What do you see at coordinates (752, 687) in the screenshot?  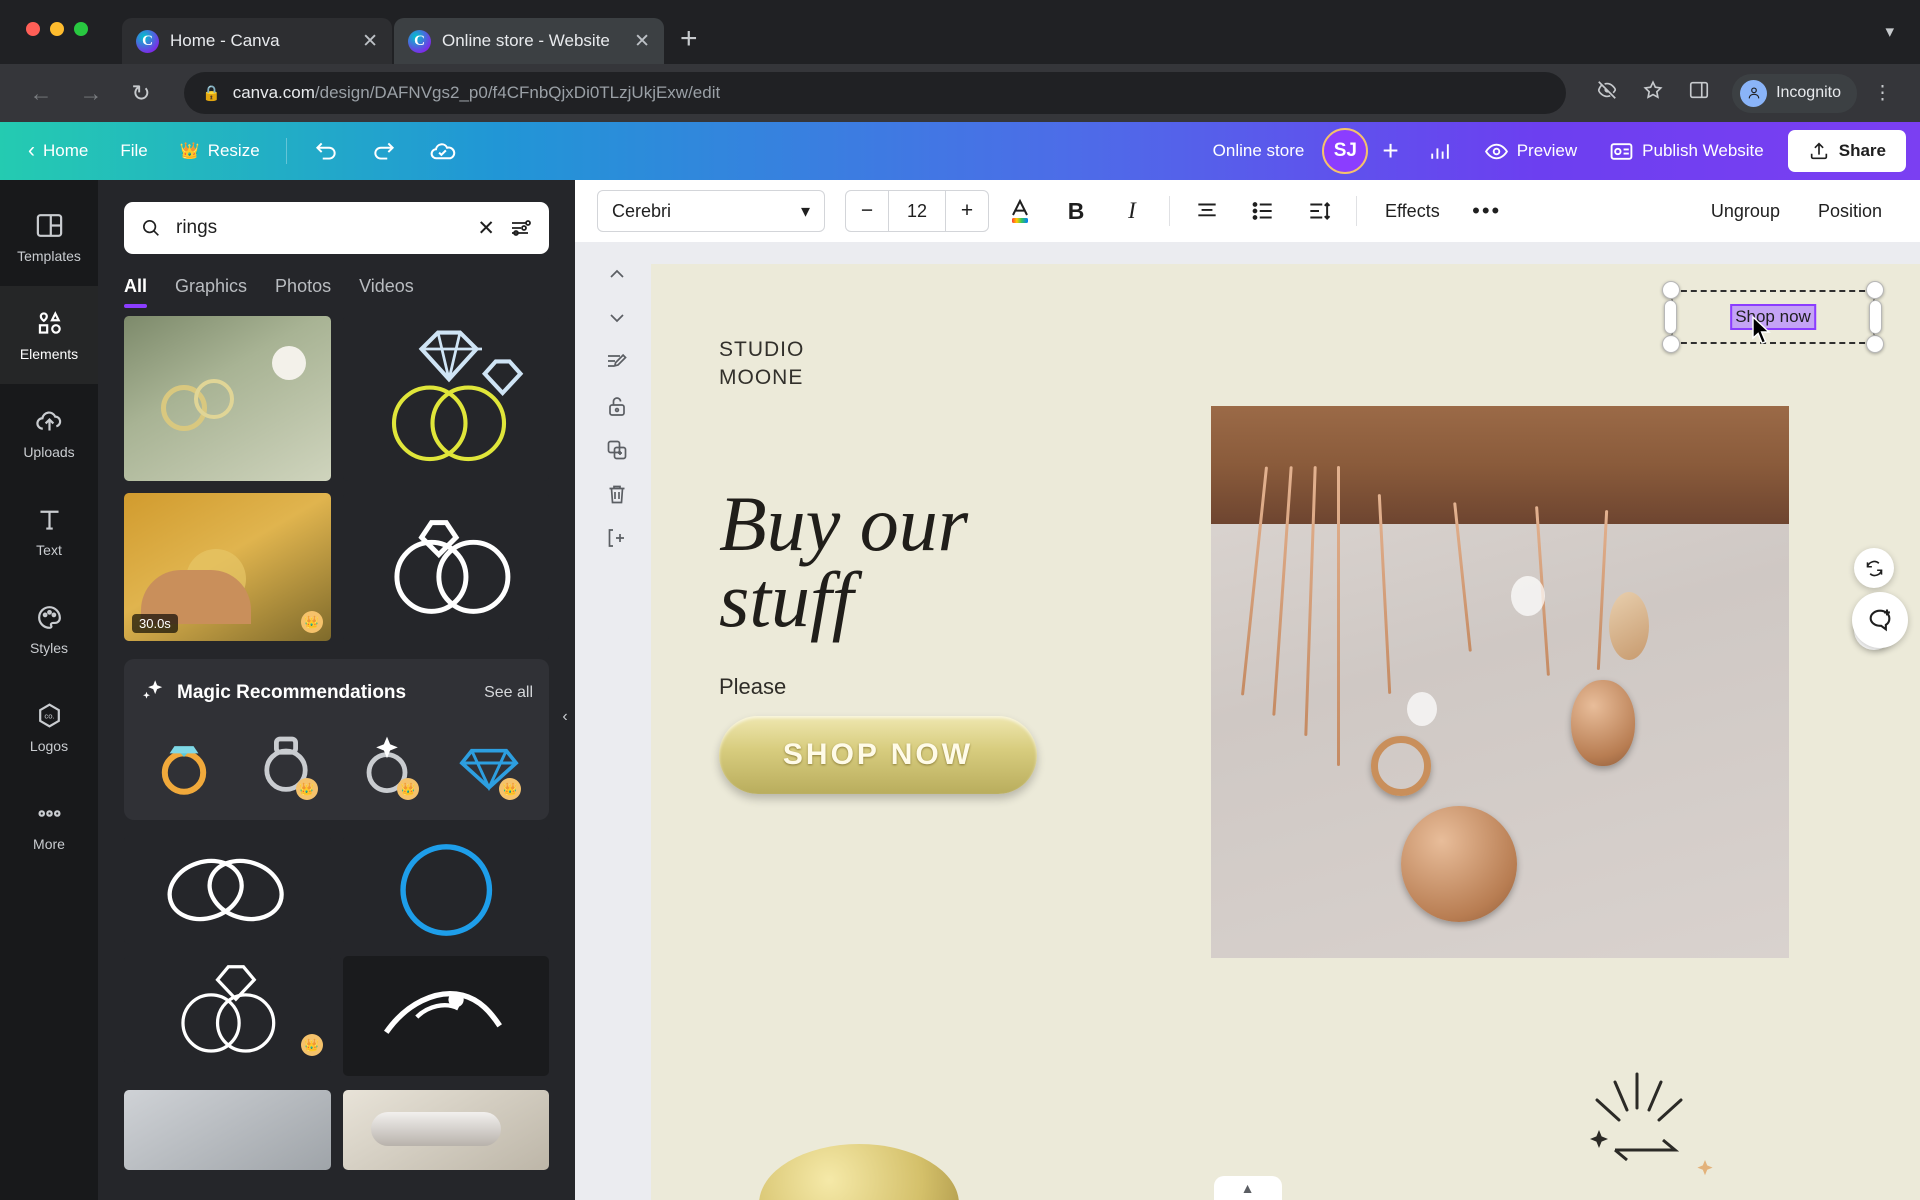 I see `page-subtitle: Please` at bounding box center [752, 687].